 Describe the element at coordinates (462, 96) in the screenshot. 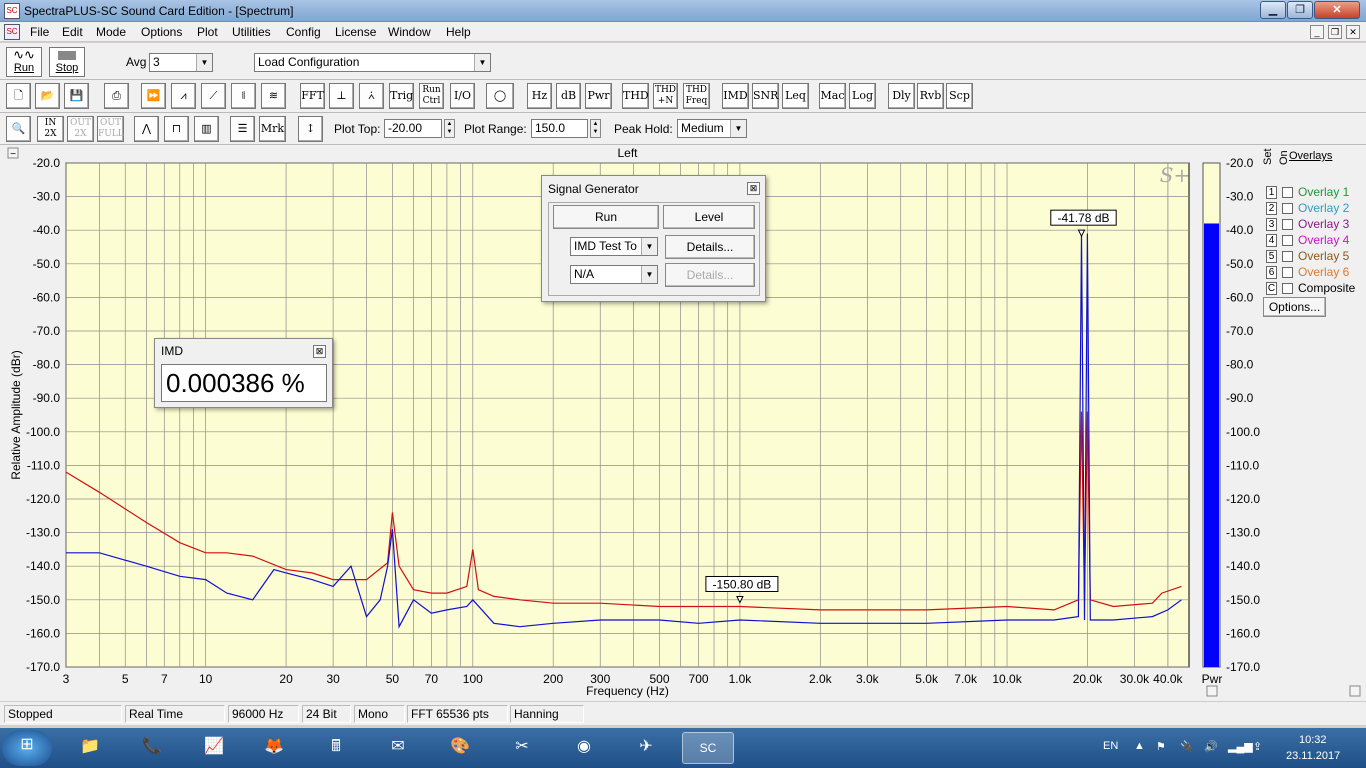

I see `io-button: I/O` at that location.